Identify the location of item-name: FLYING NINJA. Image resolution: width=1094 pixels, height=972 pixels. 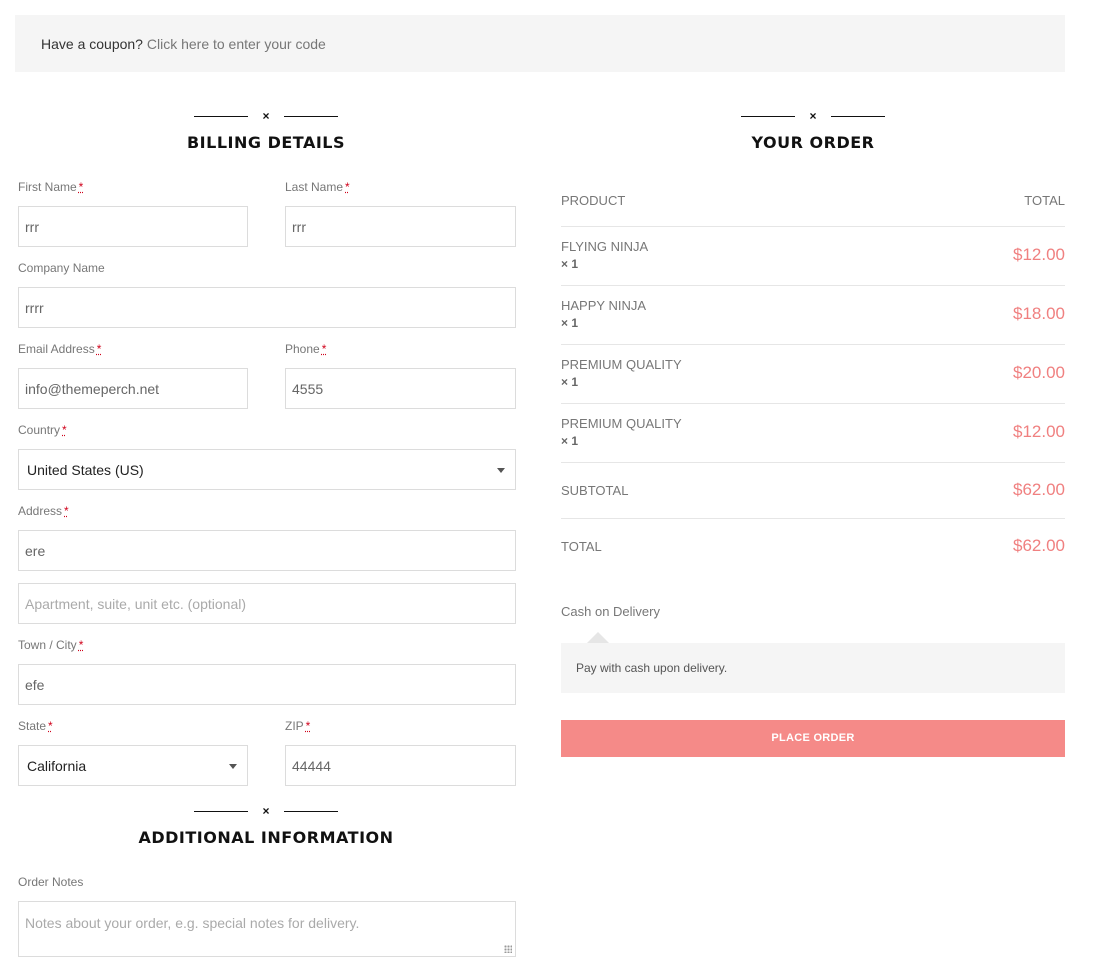
(605, 246).